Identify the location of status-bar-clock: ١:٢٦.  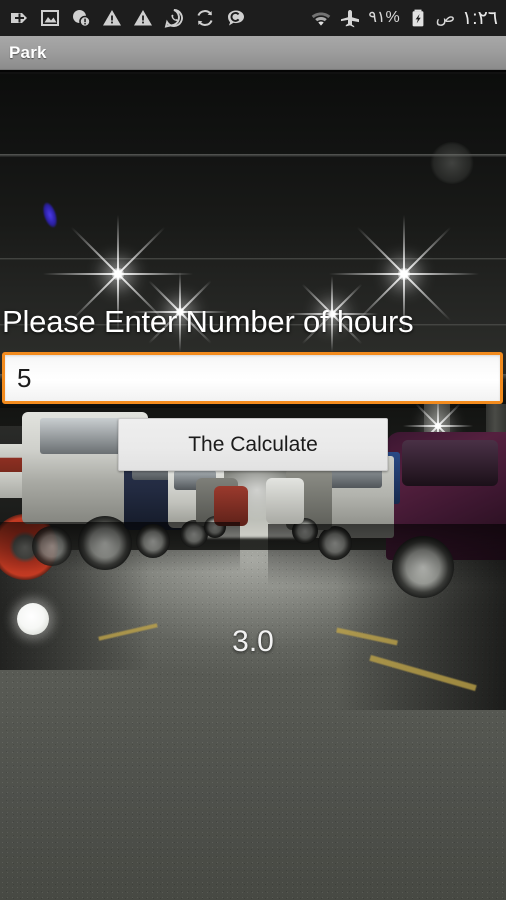
(480, 18).